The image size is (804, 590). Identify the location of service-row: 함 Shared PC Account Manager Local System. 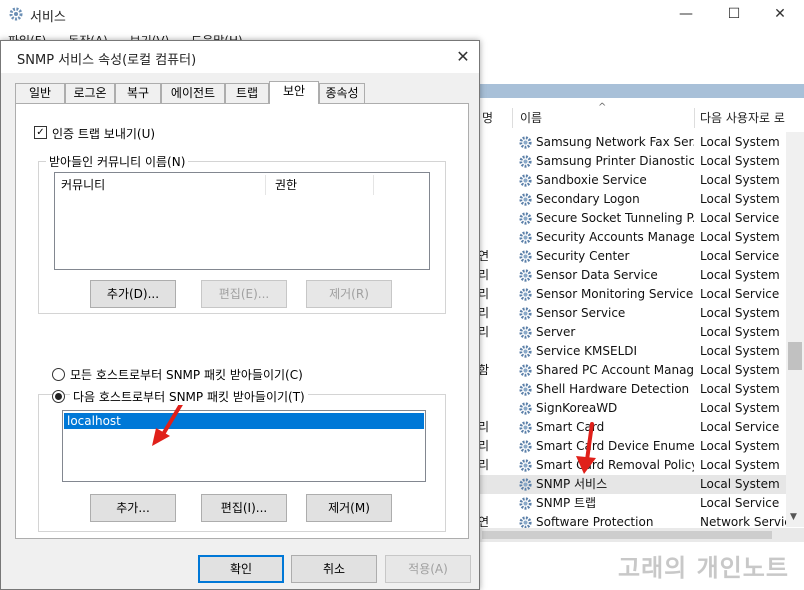
(635, 370).